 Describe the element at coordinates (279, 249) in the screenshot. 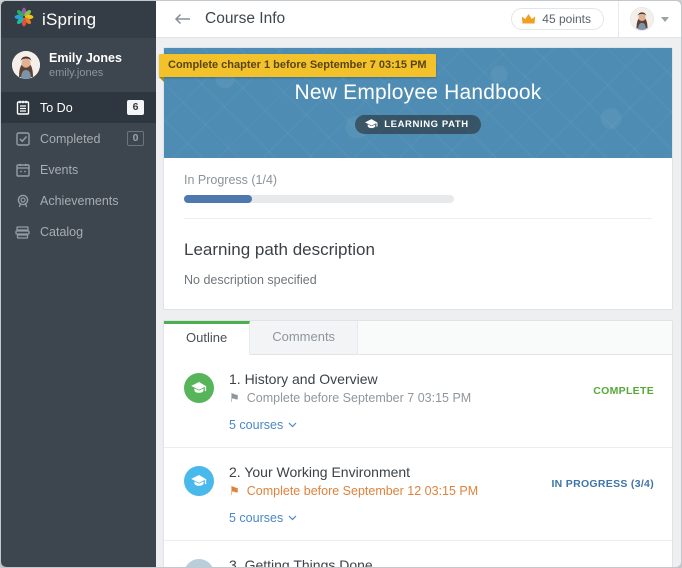

I see `description-heading: Learning path description` at that location.